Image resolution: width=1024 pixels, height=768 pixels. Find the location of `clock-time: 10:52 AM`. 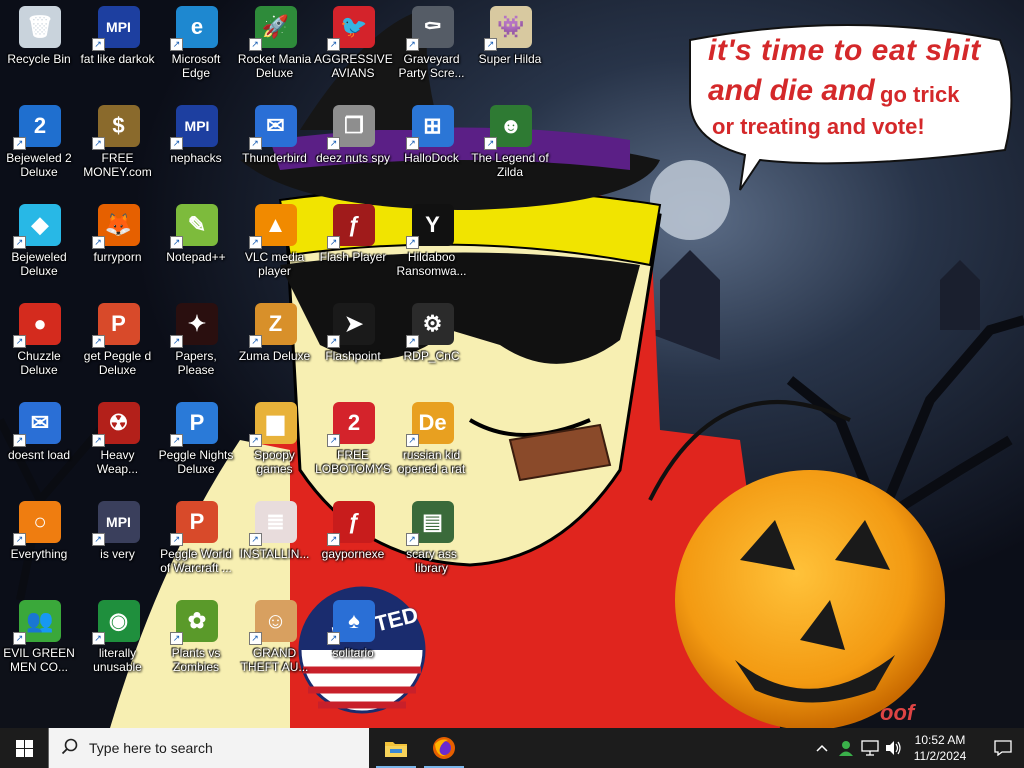

clock-time: 10:52 AM is located at coordinates (940, 740).